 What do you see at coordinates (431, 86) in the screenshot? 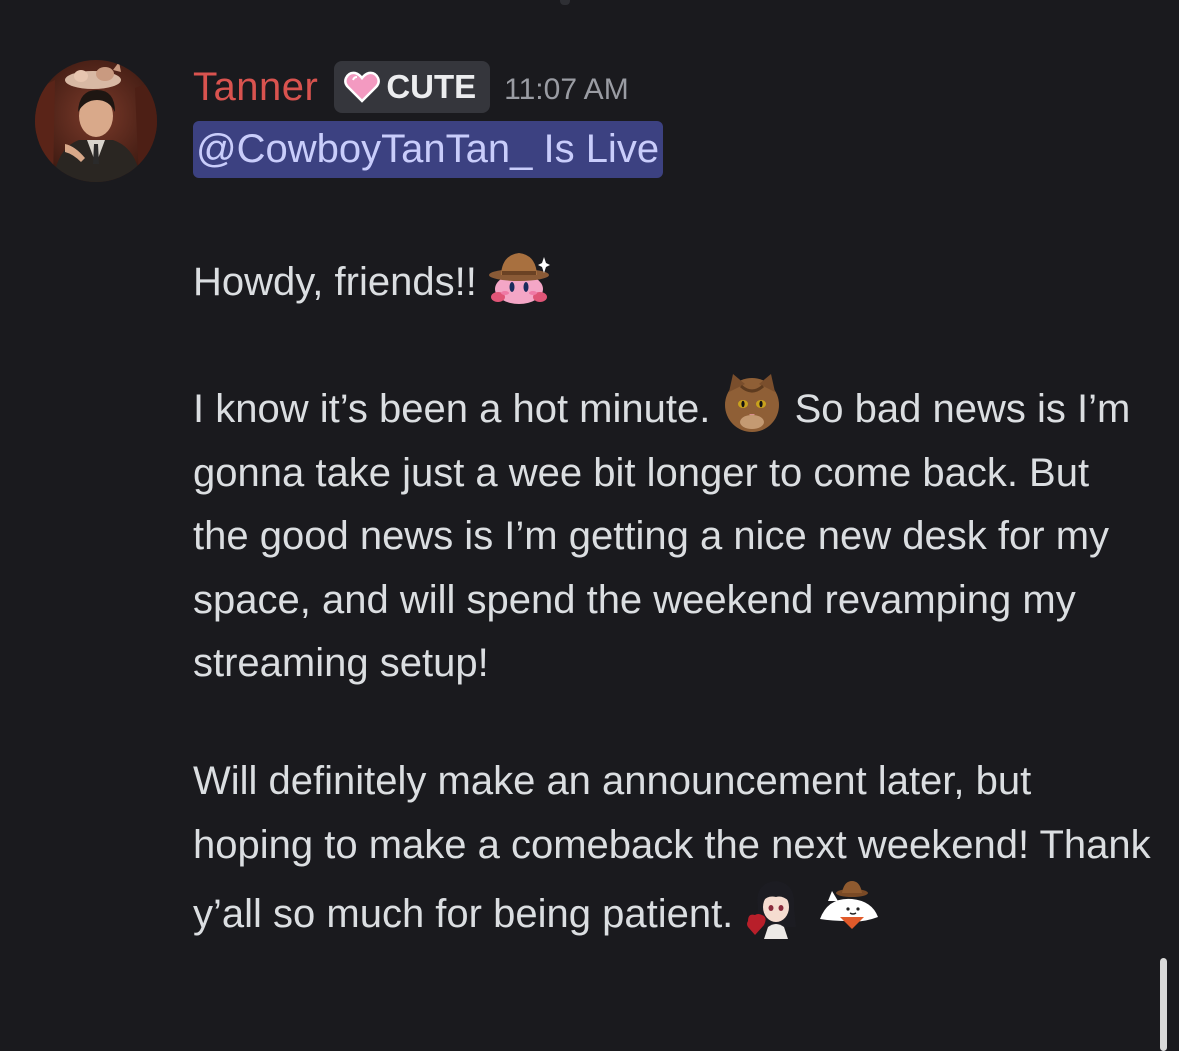
I see `role-label: CUTE` at bounding box center [431, 86].